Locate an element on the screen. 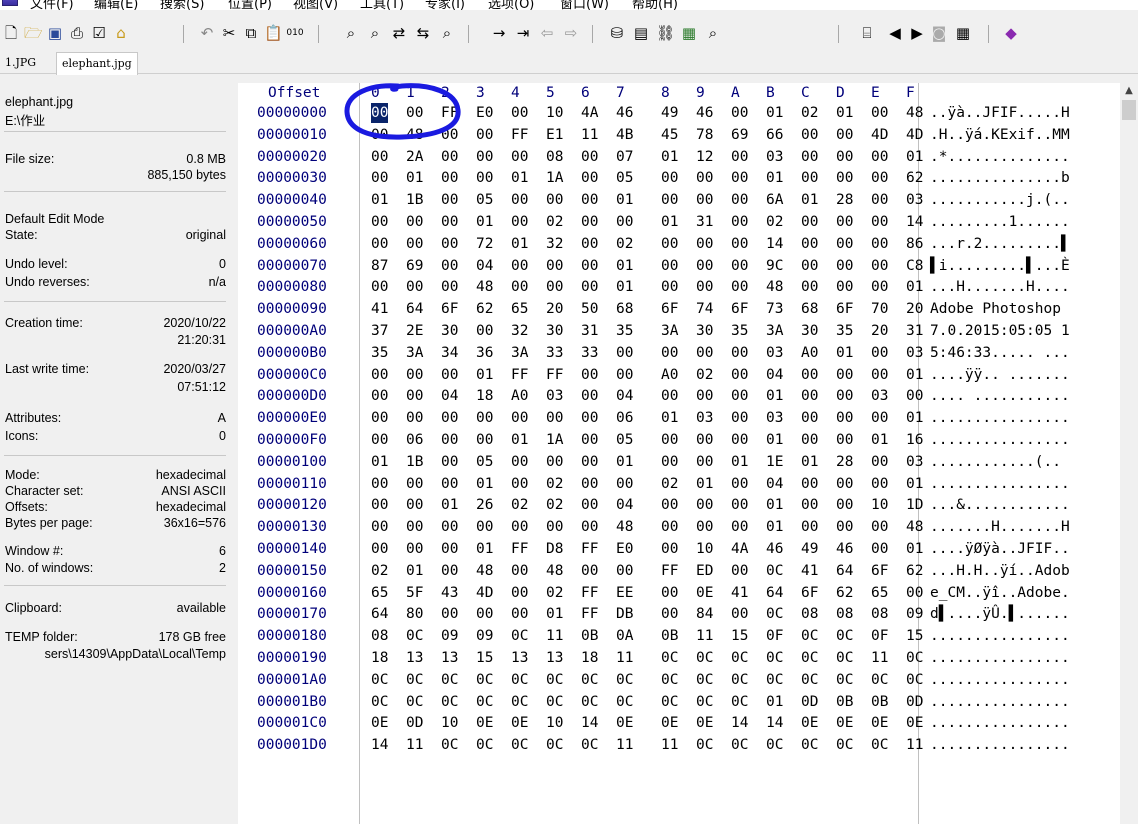  menu-window: 窗口(W) is located at coordinates (584, 6).